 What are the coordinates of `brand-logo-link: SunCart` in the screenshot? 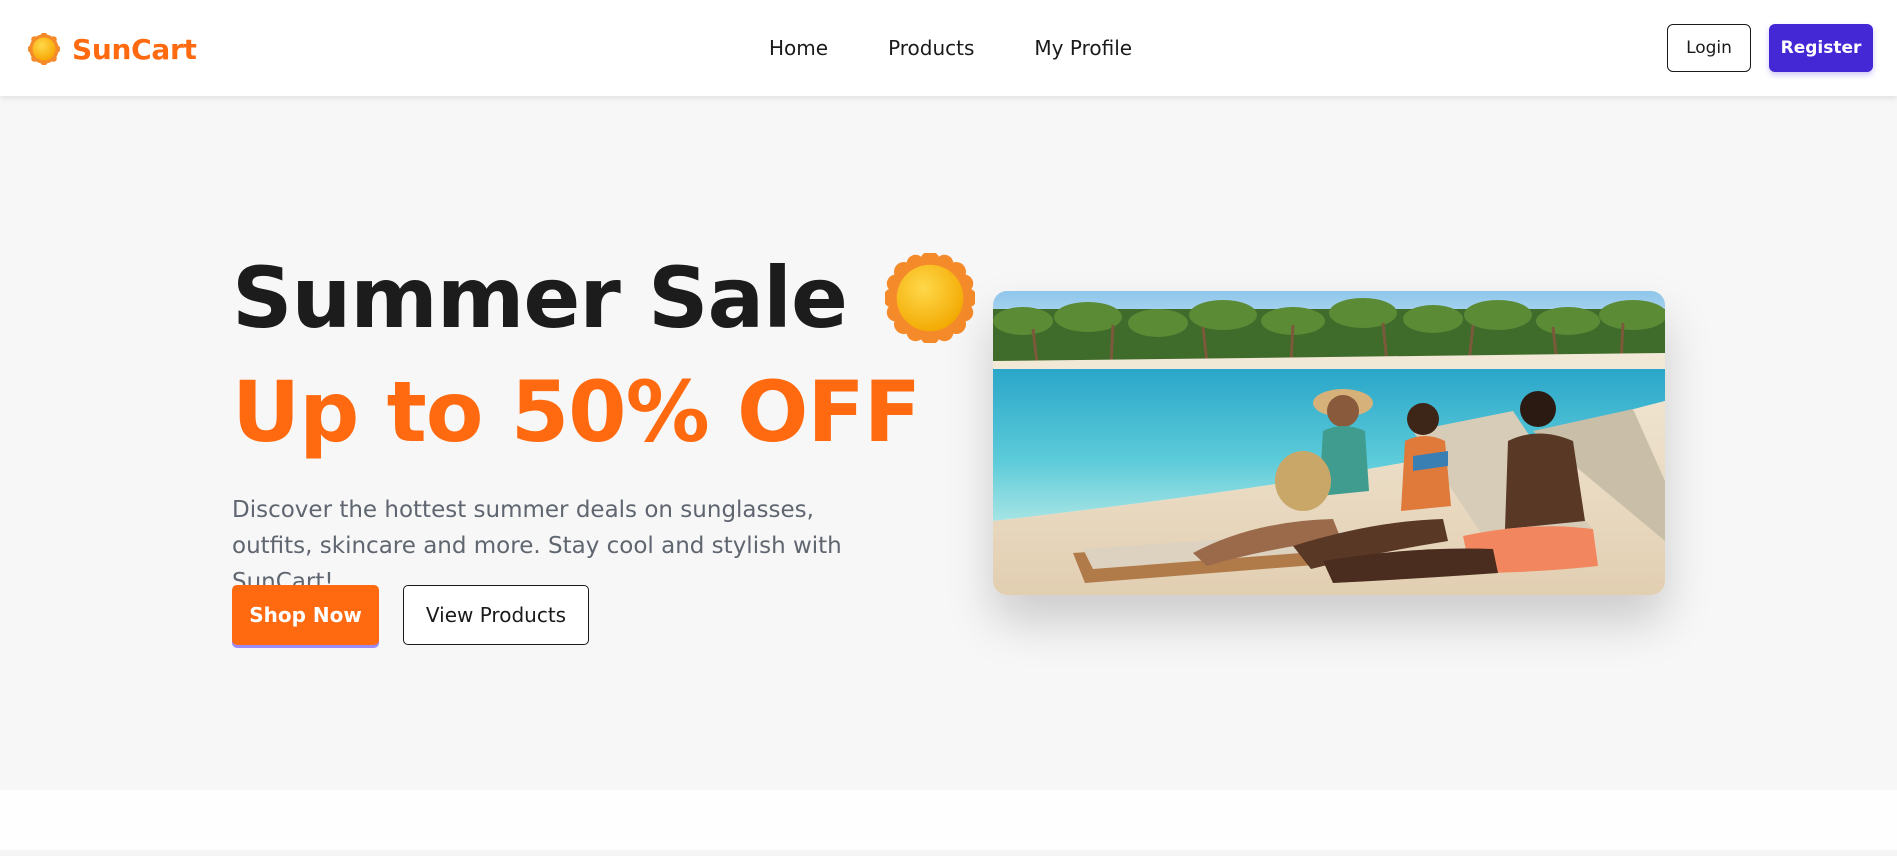 It's located at (112, 49).